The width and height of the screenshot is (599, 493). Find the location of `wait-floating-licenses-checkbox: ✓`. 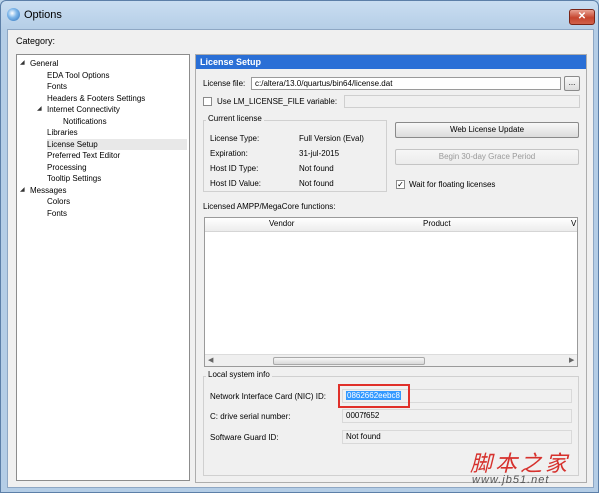

wait-floating-licenses-checkbox: ✓ is located at coordinates (400, 184).